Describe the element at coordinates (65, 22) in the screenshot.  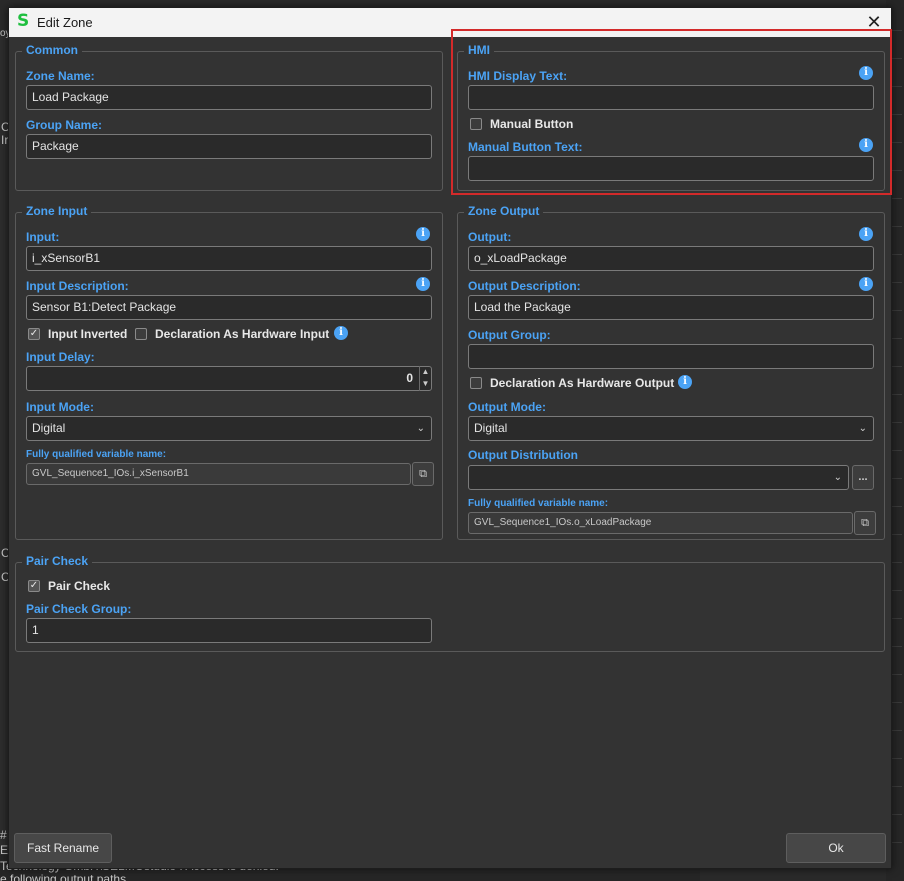
I see `window-title: Edit Zone` at that location.